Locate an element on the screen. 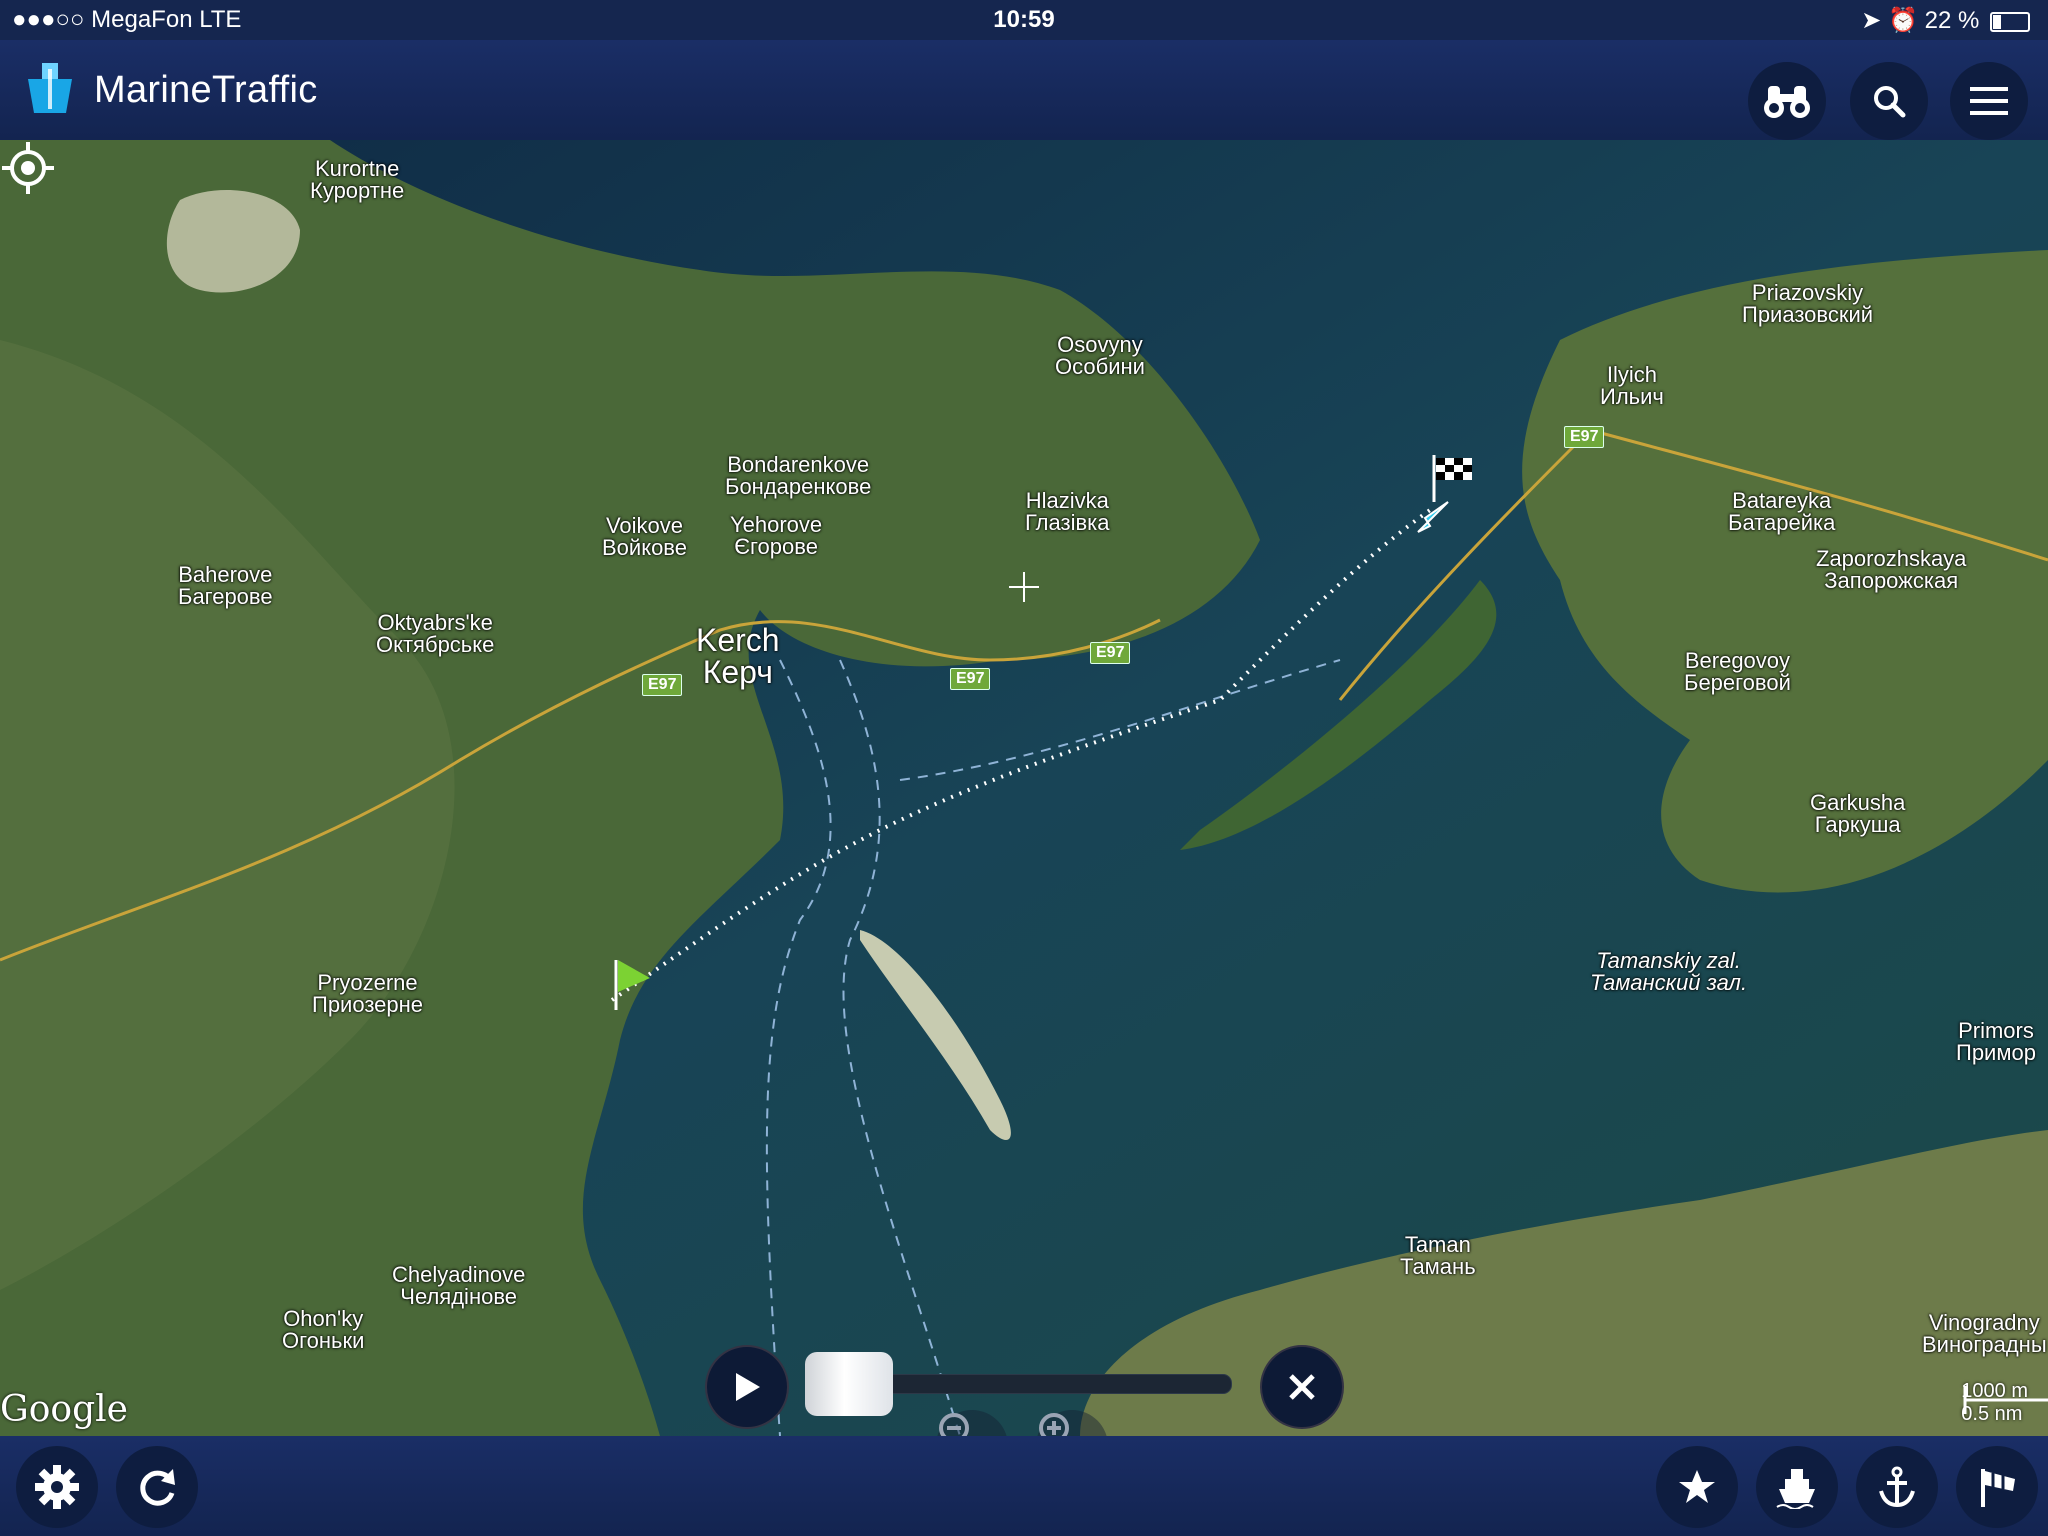 This screenshot has height=1536, width=2048. status-right: ➤ ⏰ 22 % is located at coordinates (1945, 20).